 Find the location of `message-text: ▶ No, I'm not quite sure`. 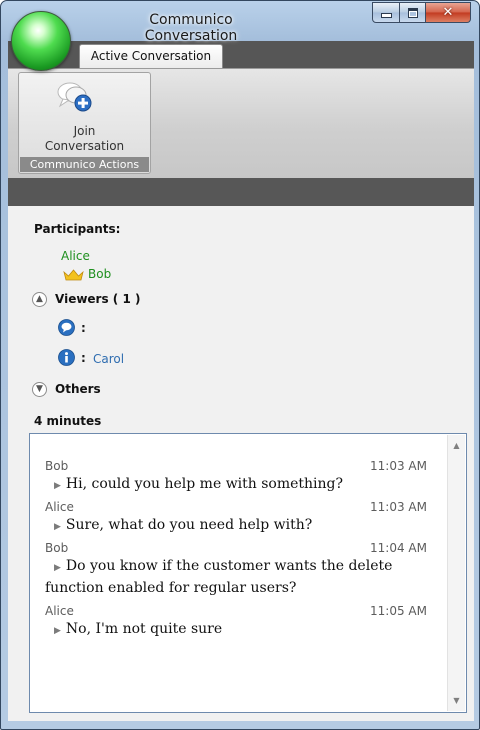

message-text: ▶ No, I'm not quite sure is located at coordinates (231, 630).